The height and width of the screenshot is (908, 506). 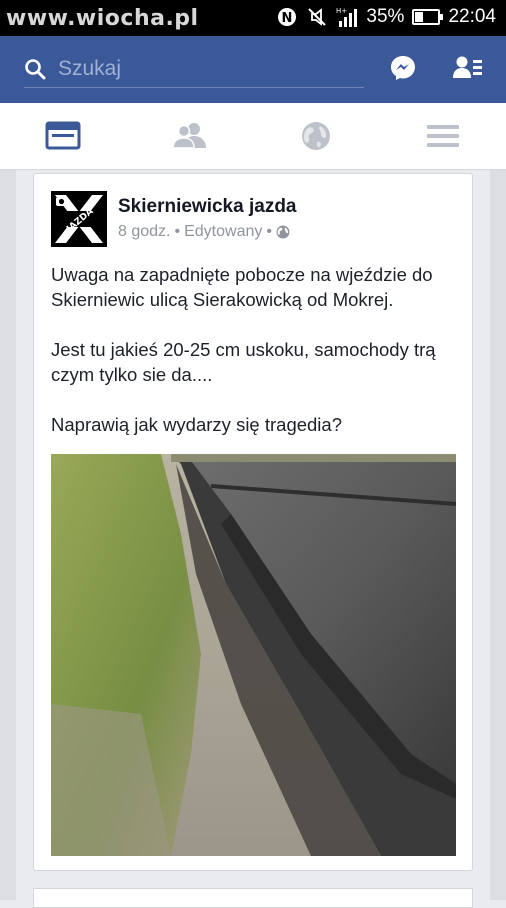 What do you see at coordinates (90, 68) in the screenshot?
I see `search-placeholder: Szukaj` at bounding box center [90, 68].